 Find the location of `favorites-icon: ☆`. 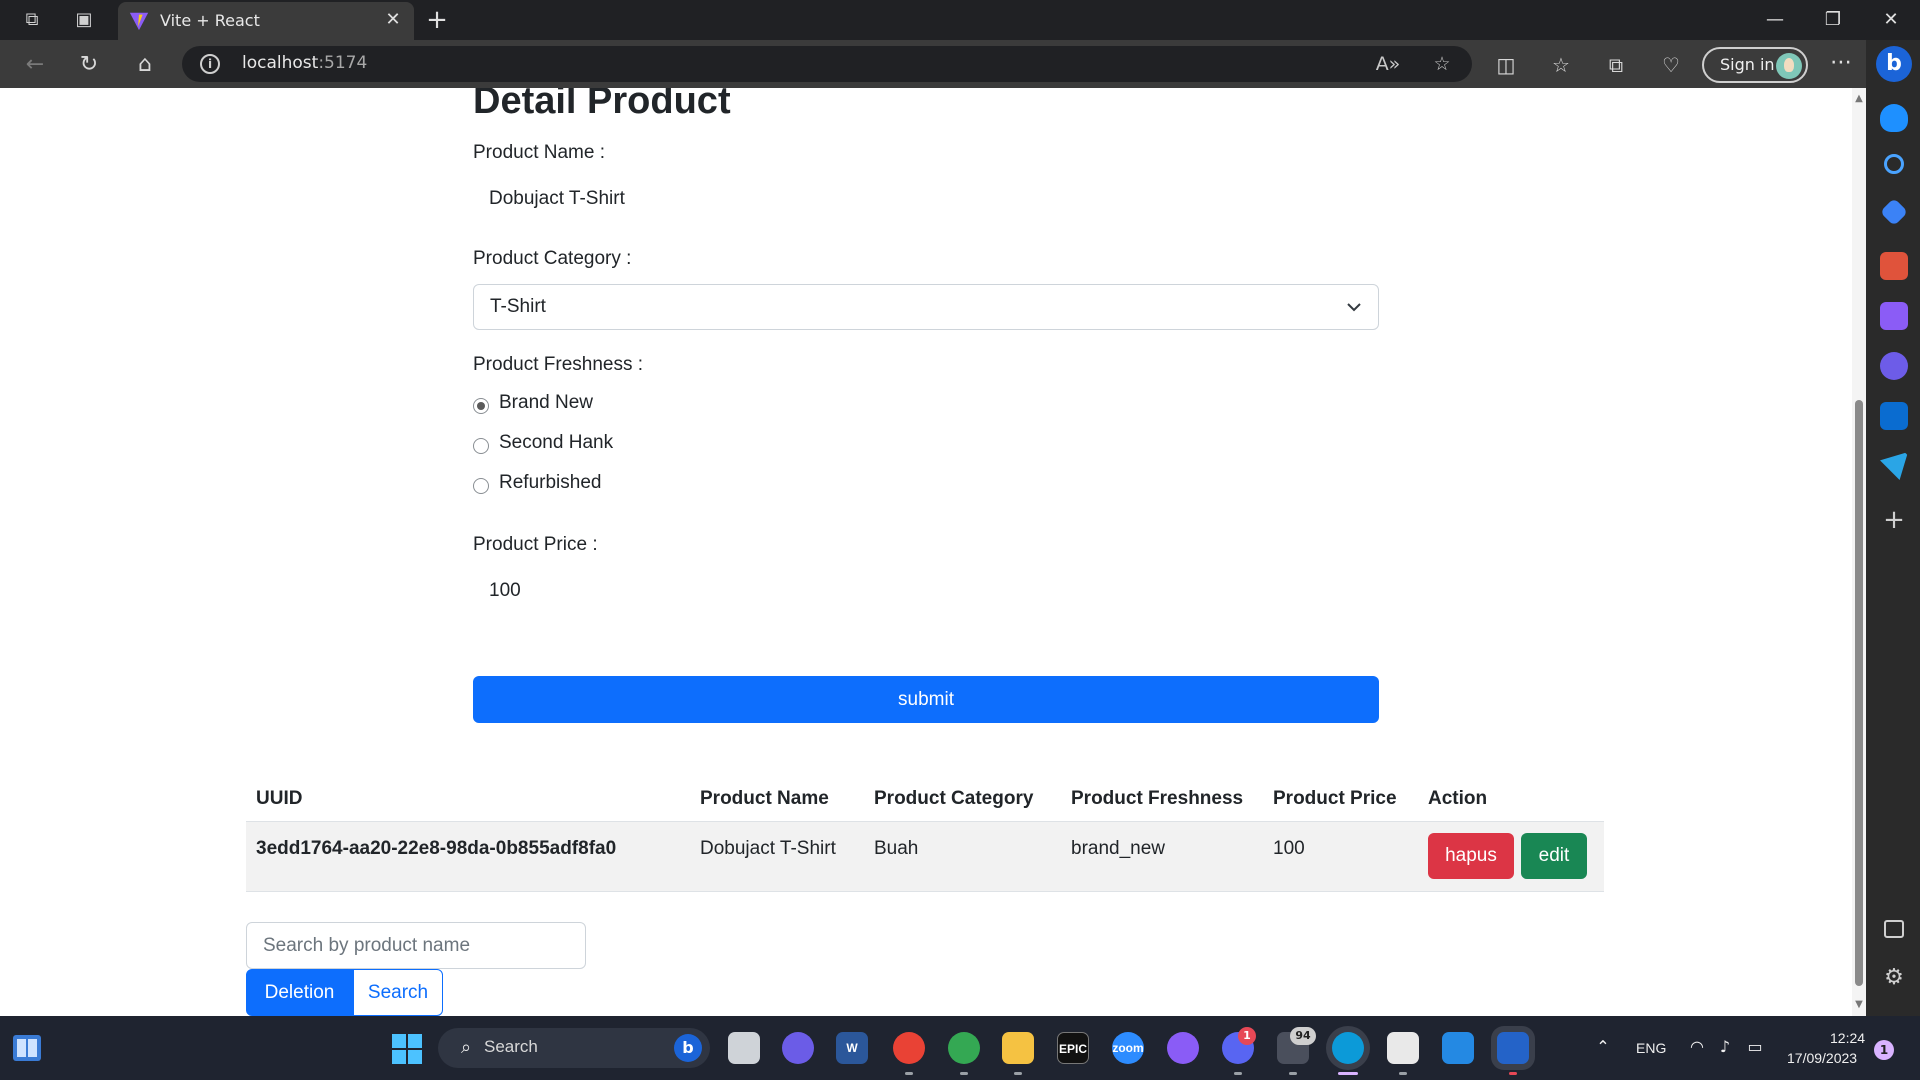

favorites-icon: ☆ is located at coordinates (1561, 65).